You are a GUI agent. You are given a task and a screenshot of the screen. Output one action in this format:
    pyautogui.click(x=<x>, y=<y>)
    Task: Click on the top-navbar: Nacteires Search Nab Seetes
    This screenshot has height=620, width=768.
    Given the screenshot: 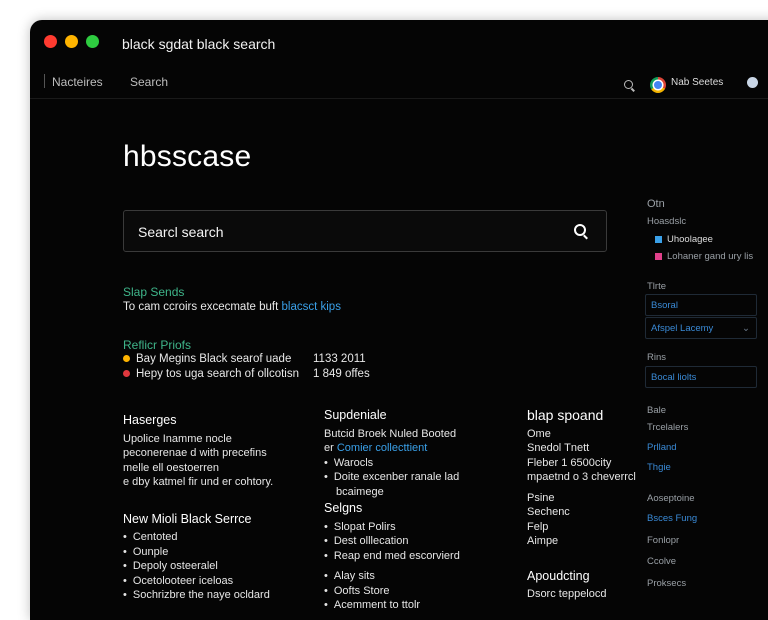 What is the action you would take?
    pyautogui.click(x=399, y=83)
    